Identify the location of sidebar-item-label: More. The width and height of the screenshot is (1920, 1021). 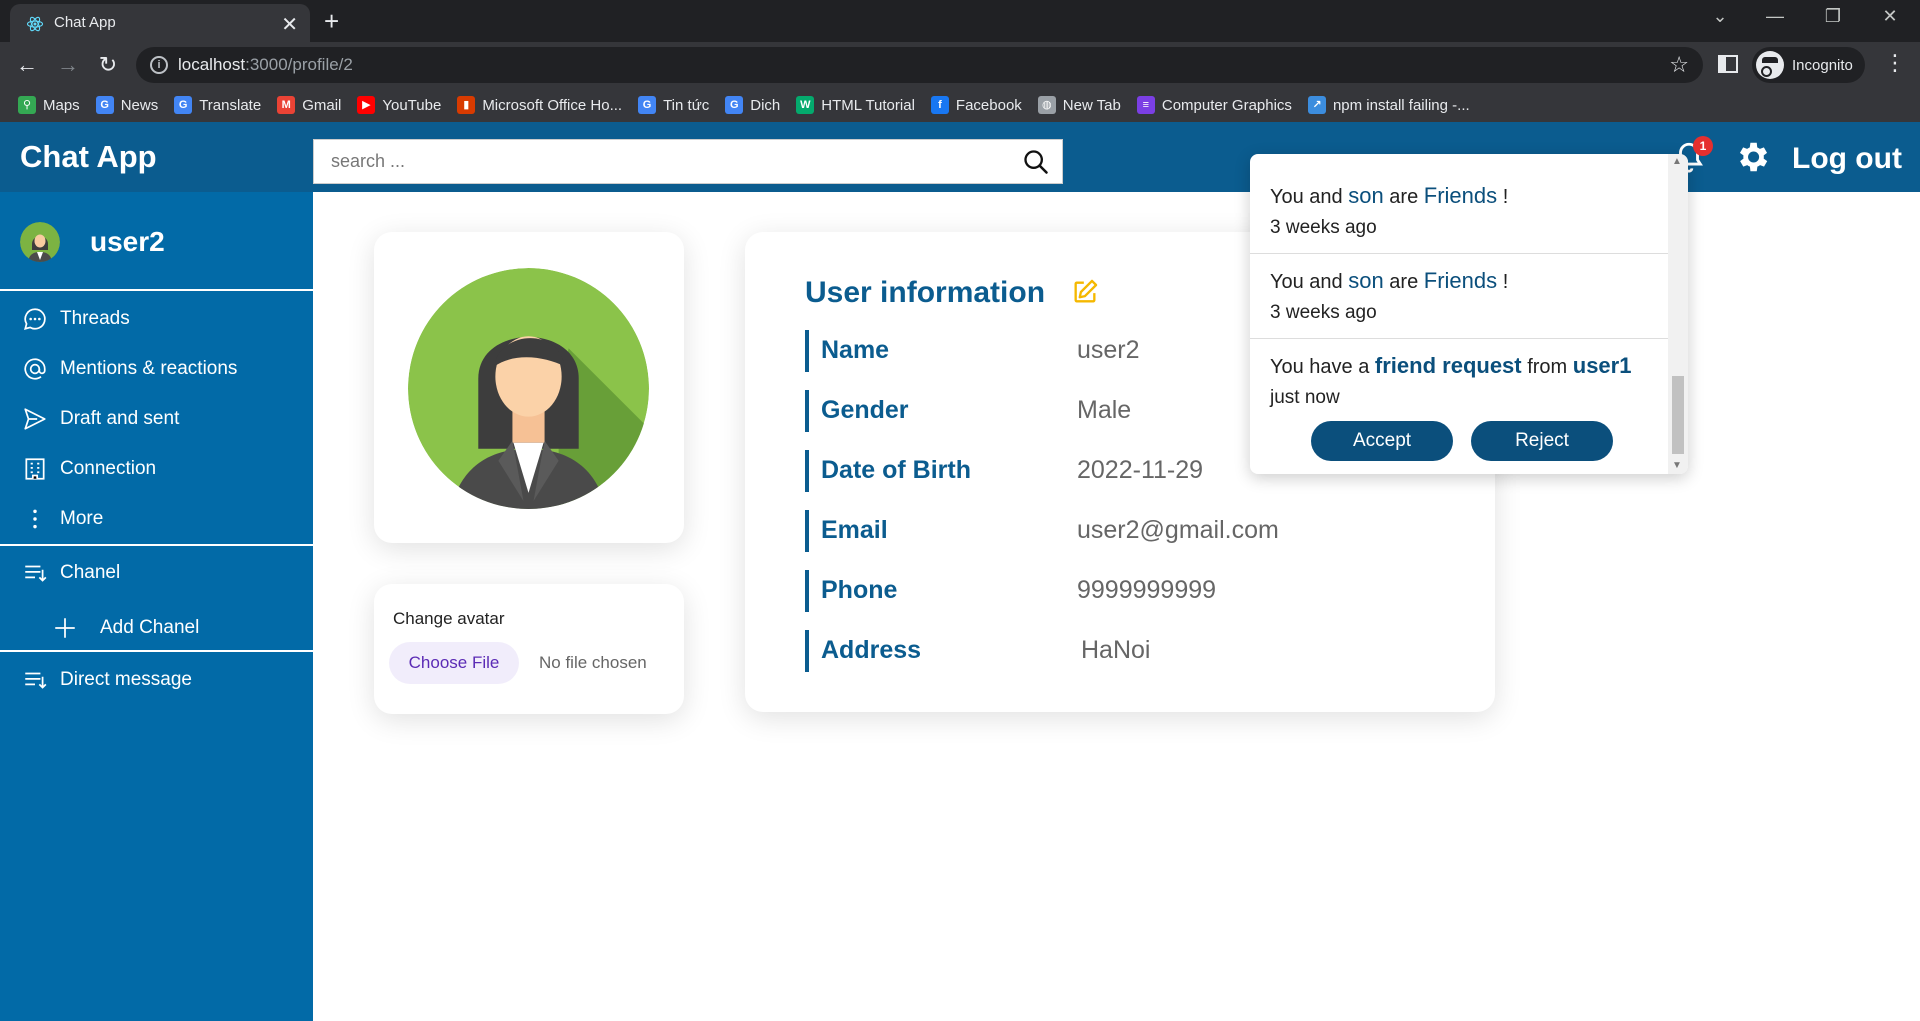
(82, 518).